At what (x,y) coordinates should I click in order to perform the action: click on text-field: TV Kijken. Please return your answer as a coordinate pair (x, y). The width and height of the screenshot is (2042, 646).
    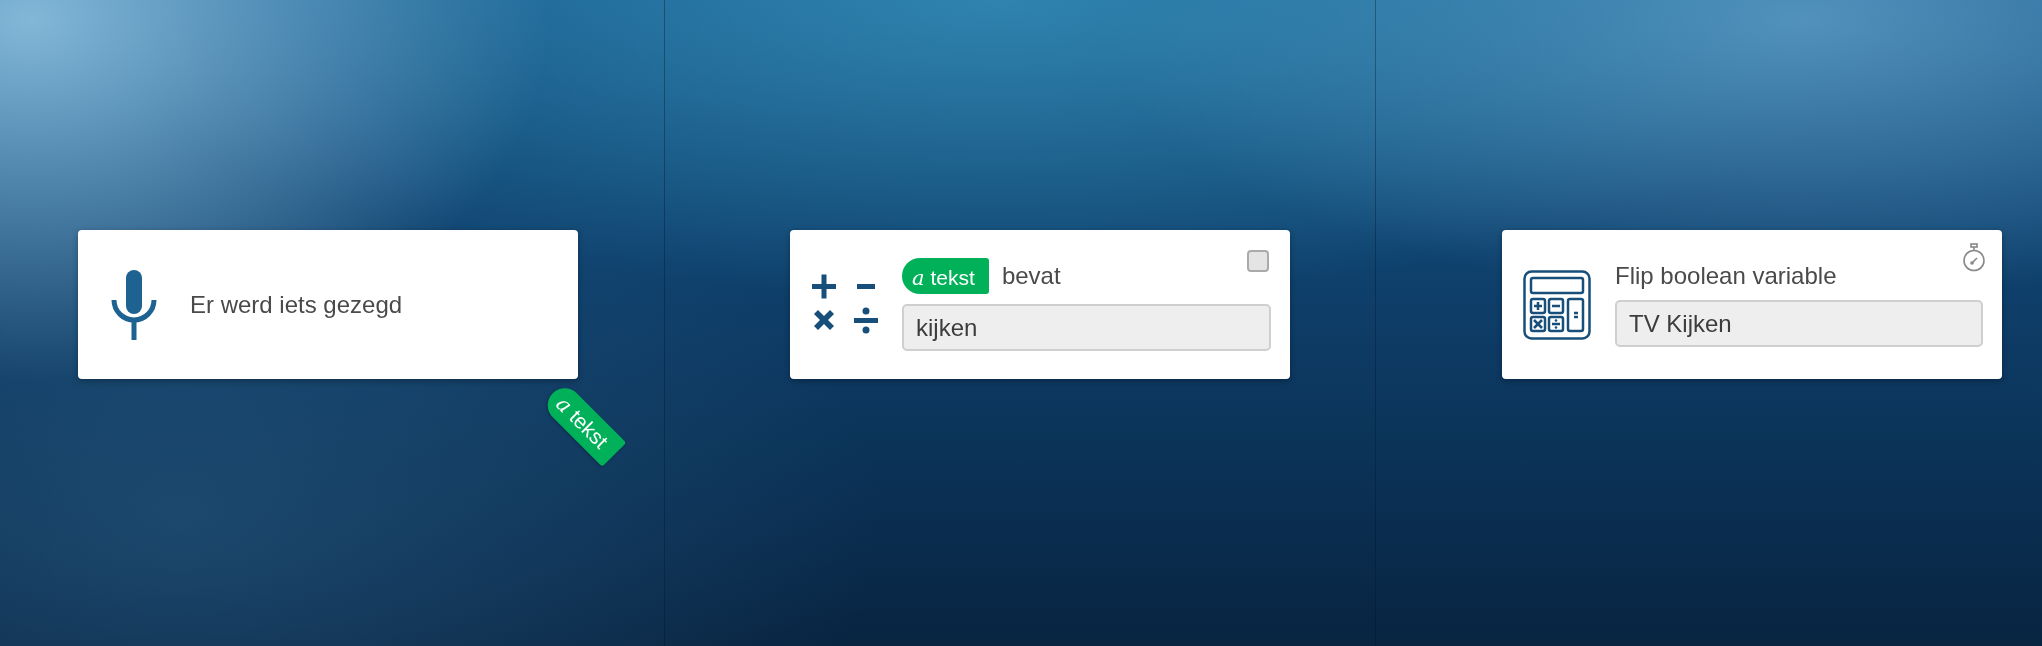
    Looking at the image, I should click on (1799, 323).